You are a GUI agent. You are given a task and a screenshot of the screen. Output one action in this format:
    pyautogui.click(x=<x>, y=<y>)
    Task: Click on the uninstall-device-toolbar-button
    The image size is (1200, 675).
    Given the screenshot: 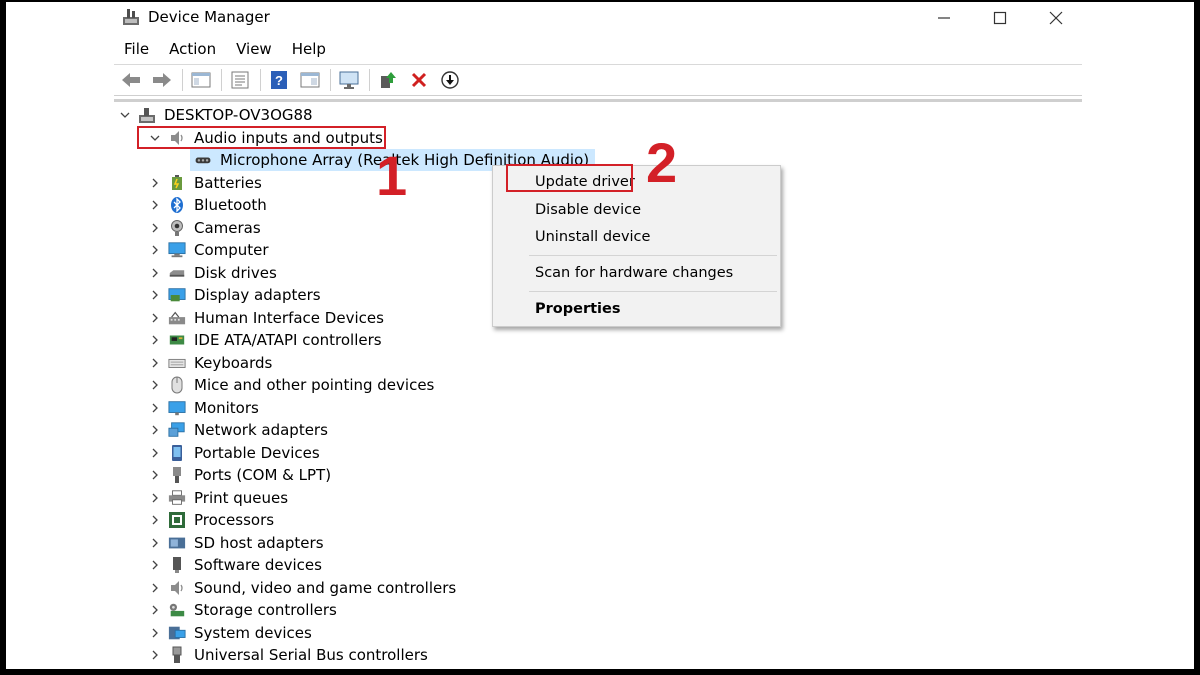 What is the action you would take?
    pyautogui.click(x=419, y=80)
    